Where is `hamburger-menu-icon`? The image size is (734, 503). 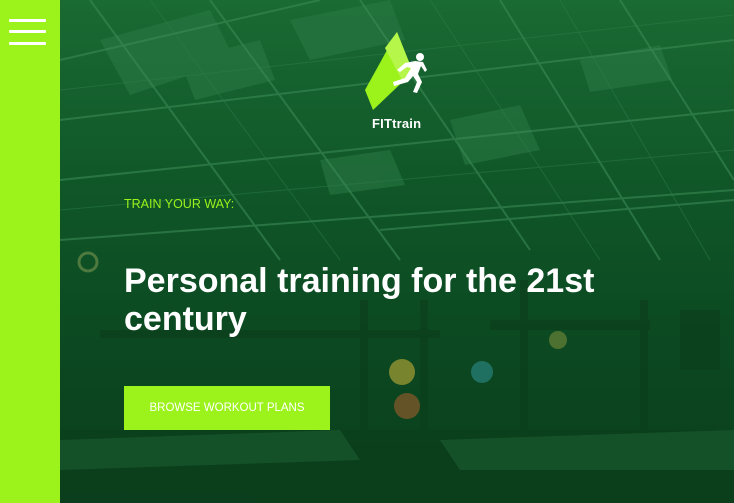 hamburger-menu-icon is located at coordinates (28, 32).